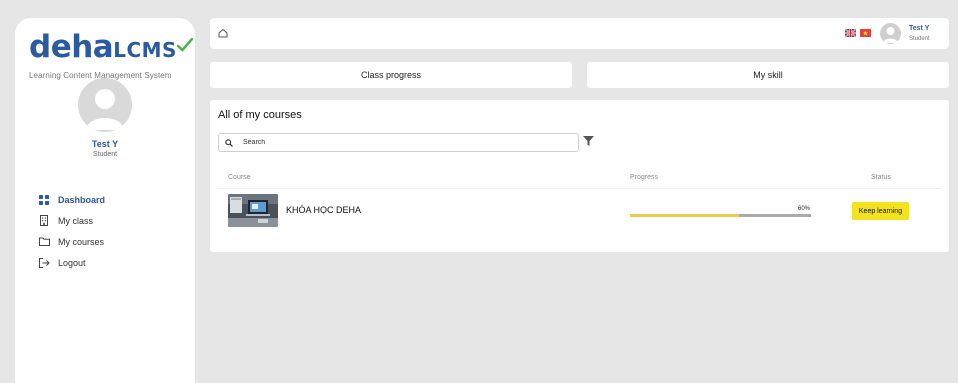  What do you see at coordinates (44, 200) in the screenshot?
I see `grid-icon` at bounding box center [44, 200].